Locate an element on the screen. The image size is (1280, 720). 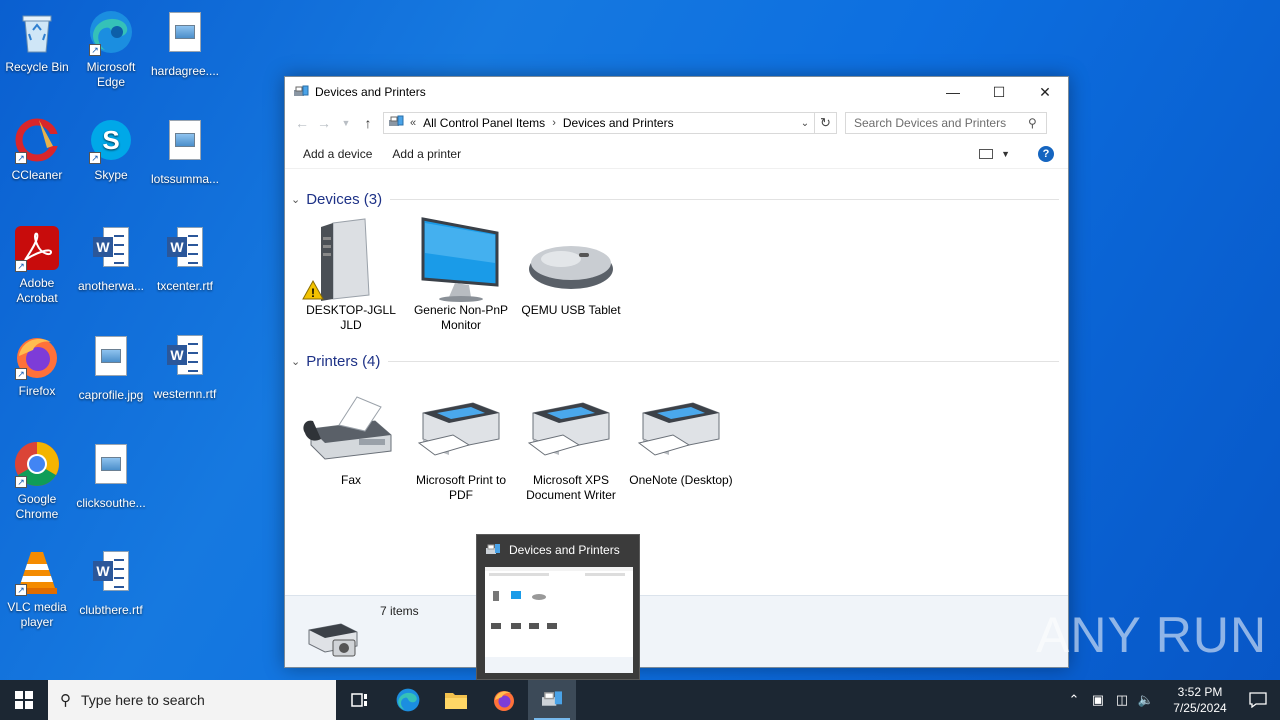
minimize-button: — is located at coordinates (953, 92).